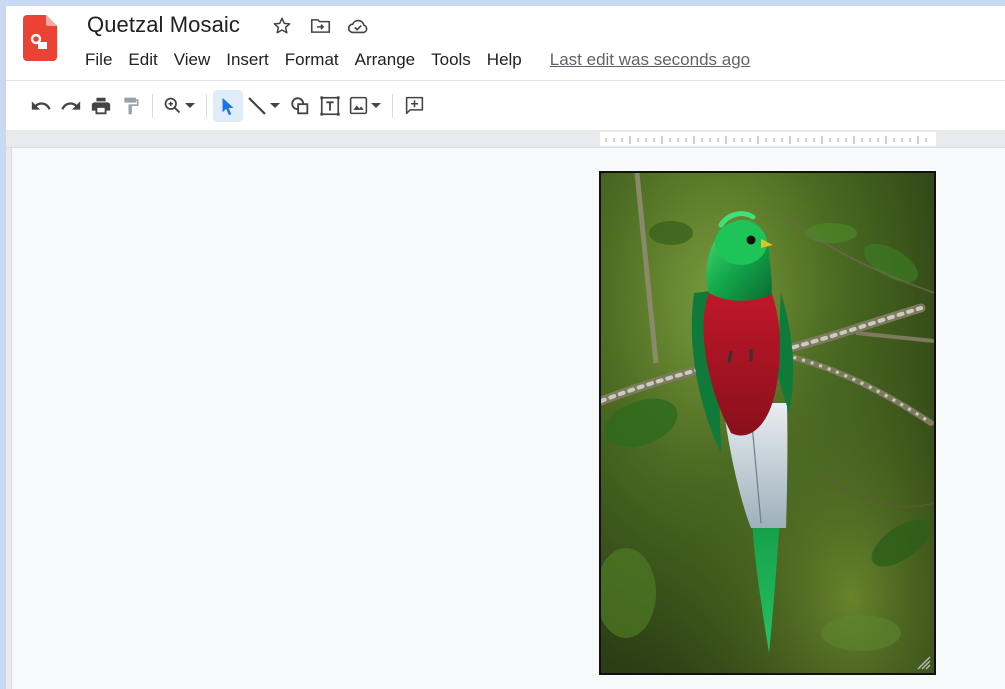 The width and height of the screenshot is (1005, 689). What do you see at coordinates (365, 106) in the screenshot?
I see `image-icon` at bounding box center [365, 106].